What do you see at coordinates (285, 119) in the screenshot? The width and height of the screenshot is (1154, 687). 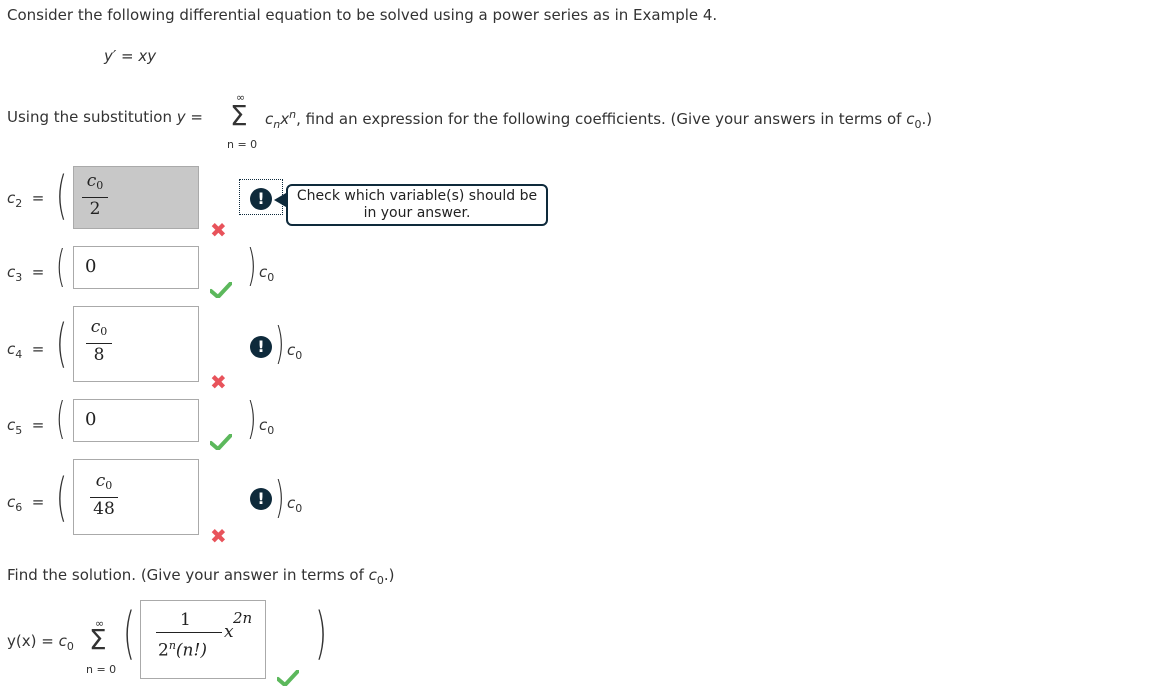 I see `series-x: x` at bounding box center [285, 119].